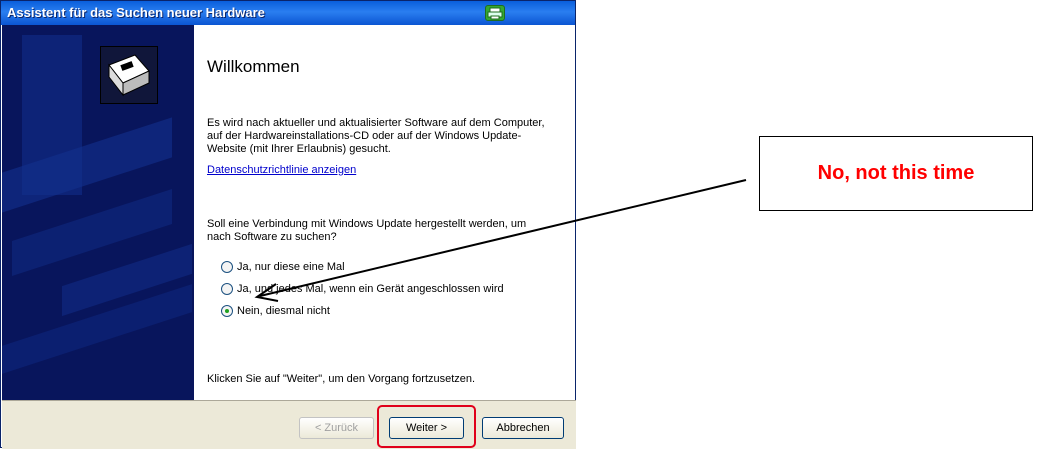  Describe the element at coordinates (896, 173) in the screenshot. I see `callout-box: No, not this time` at that location.